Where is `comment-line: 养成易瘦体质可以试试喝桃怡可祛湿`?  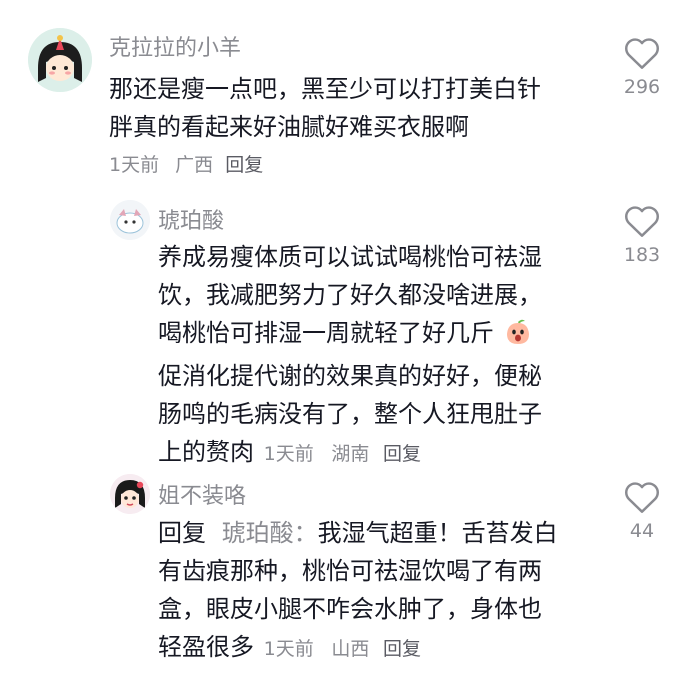 comment-line: 养成易瘦体质可以试试喝桃怡可祛湿 is located at coordinates (350, 257).